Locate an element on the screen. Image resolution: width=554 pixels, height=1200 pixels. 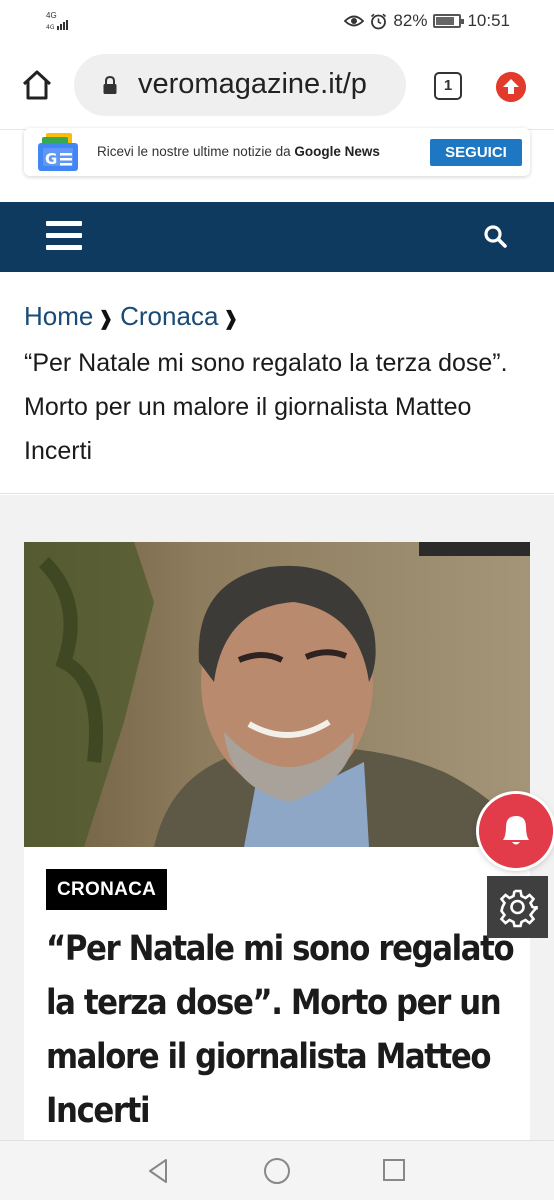
alarm-icon is located at coordinates (379, 21).